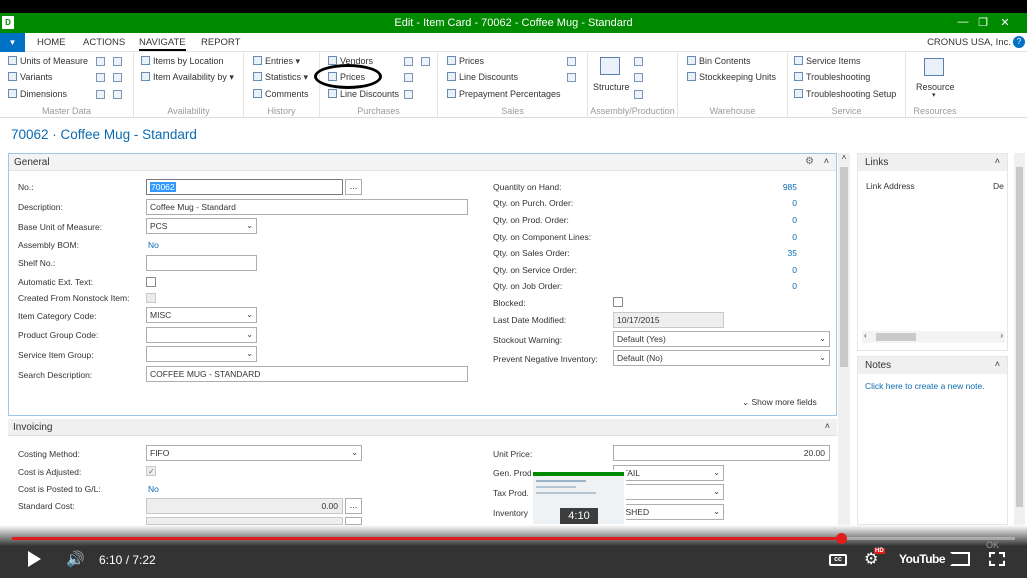  What do you see at coordinates (151, 282) in the screenshot?
I see `automatic-ext-text-checkbox` at bounding box center [151, 282].